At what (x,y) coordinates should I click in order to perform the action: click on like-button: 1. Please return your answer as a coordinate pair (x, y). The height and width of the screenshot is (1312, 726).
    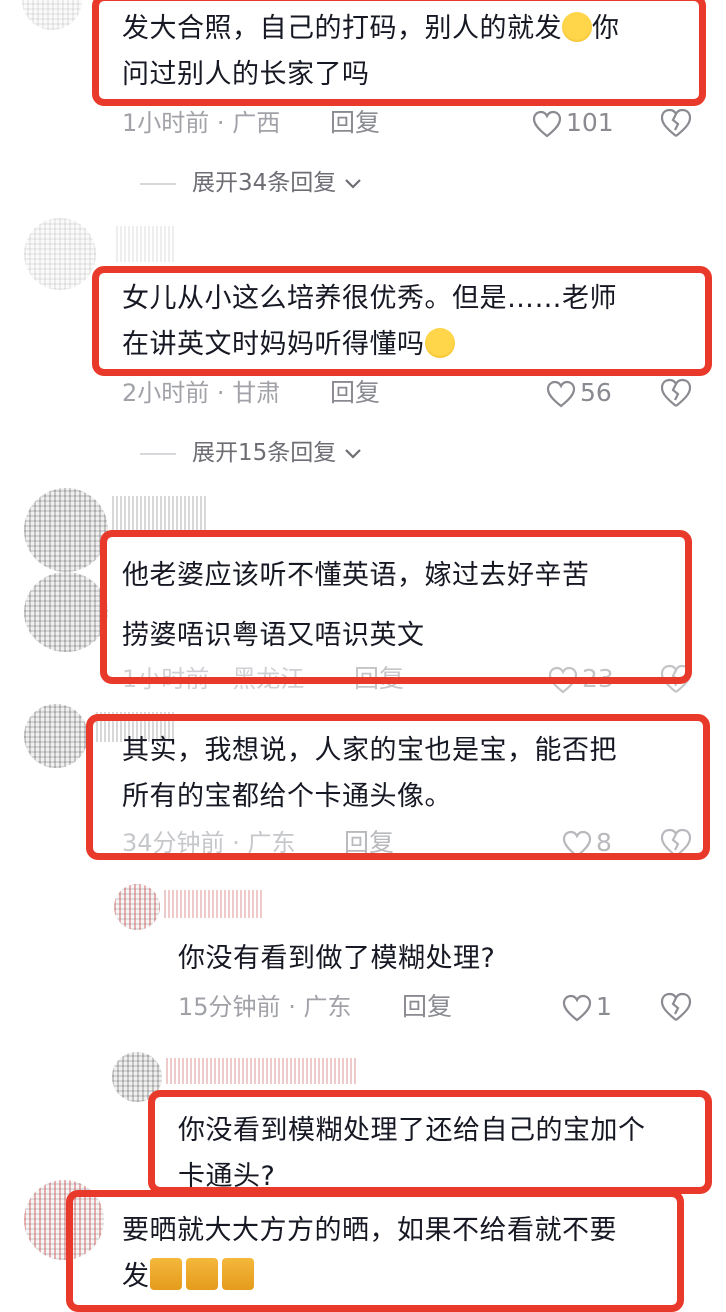
    Looking at the image, I should click on (587, 1007).